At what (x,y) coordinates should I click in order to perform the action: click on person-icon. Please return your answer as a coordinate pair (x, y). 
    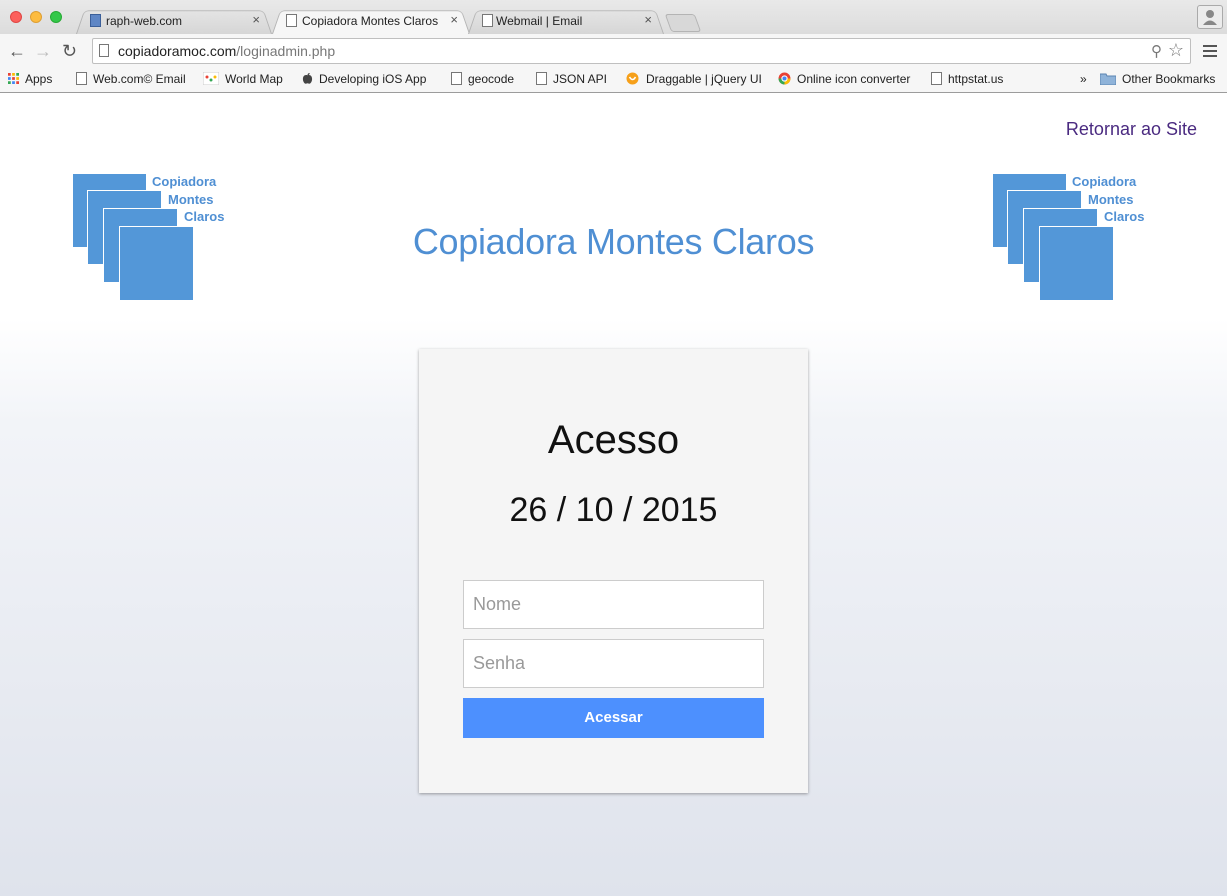
    Looking at the image, I should click on (1210, 17).